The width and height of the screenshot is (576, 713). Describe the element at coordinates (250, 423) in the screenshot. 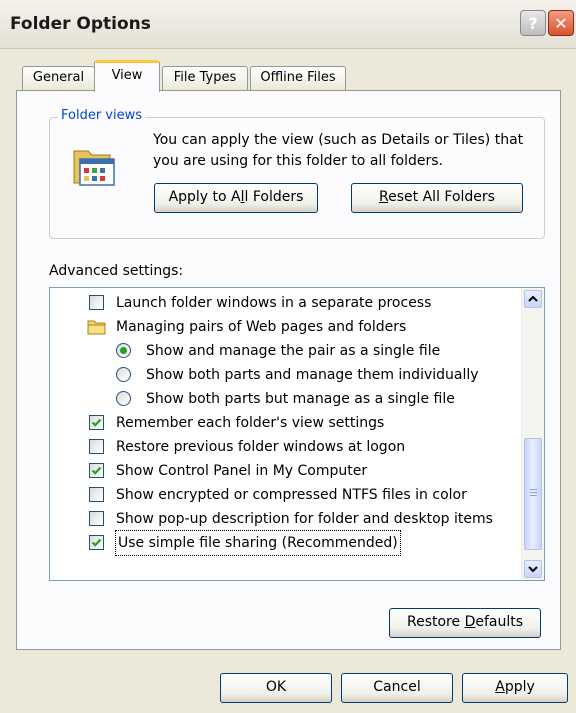

I see `advanced-setting-label: Remember each folder's view settings` at that location.